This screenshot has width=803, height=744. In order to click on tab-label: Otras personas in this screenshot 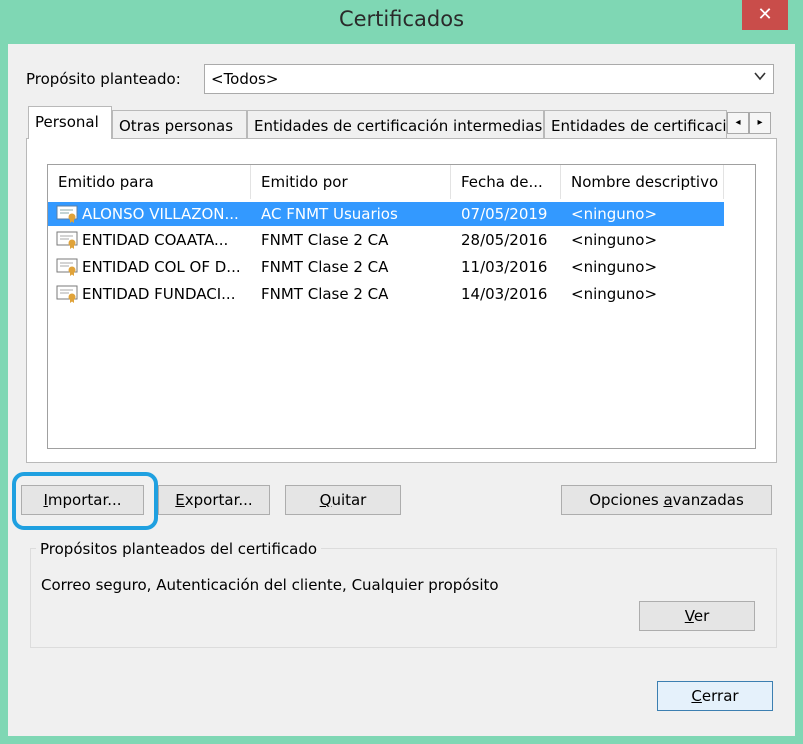, I will do `click(176, 126)`.